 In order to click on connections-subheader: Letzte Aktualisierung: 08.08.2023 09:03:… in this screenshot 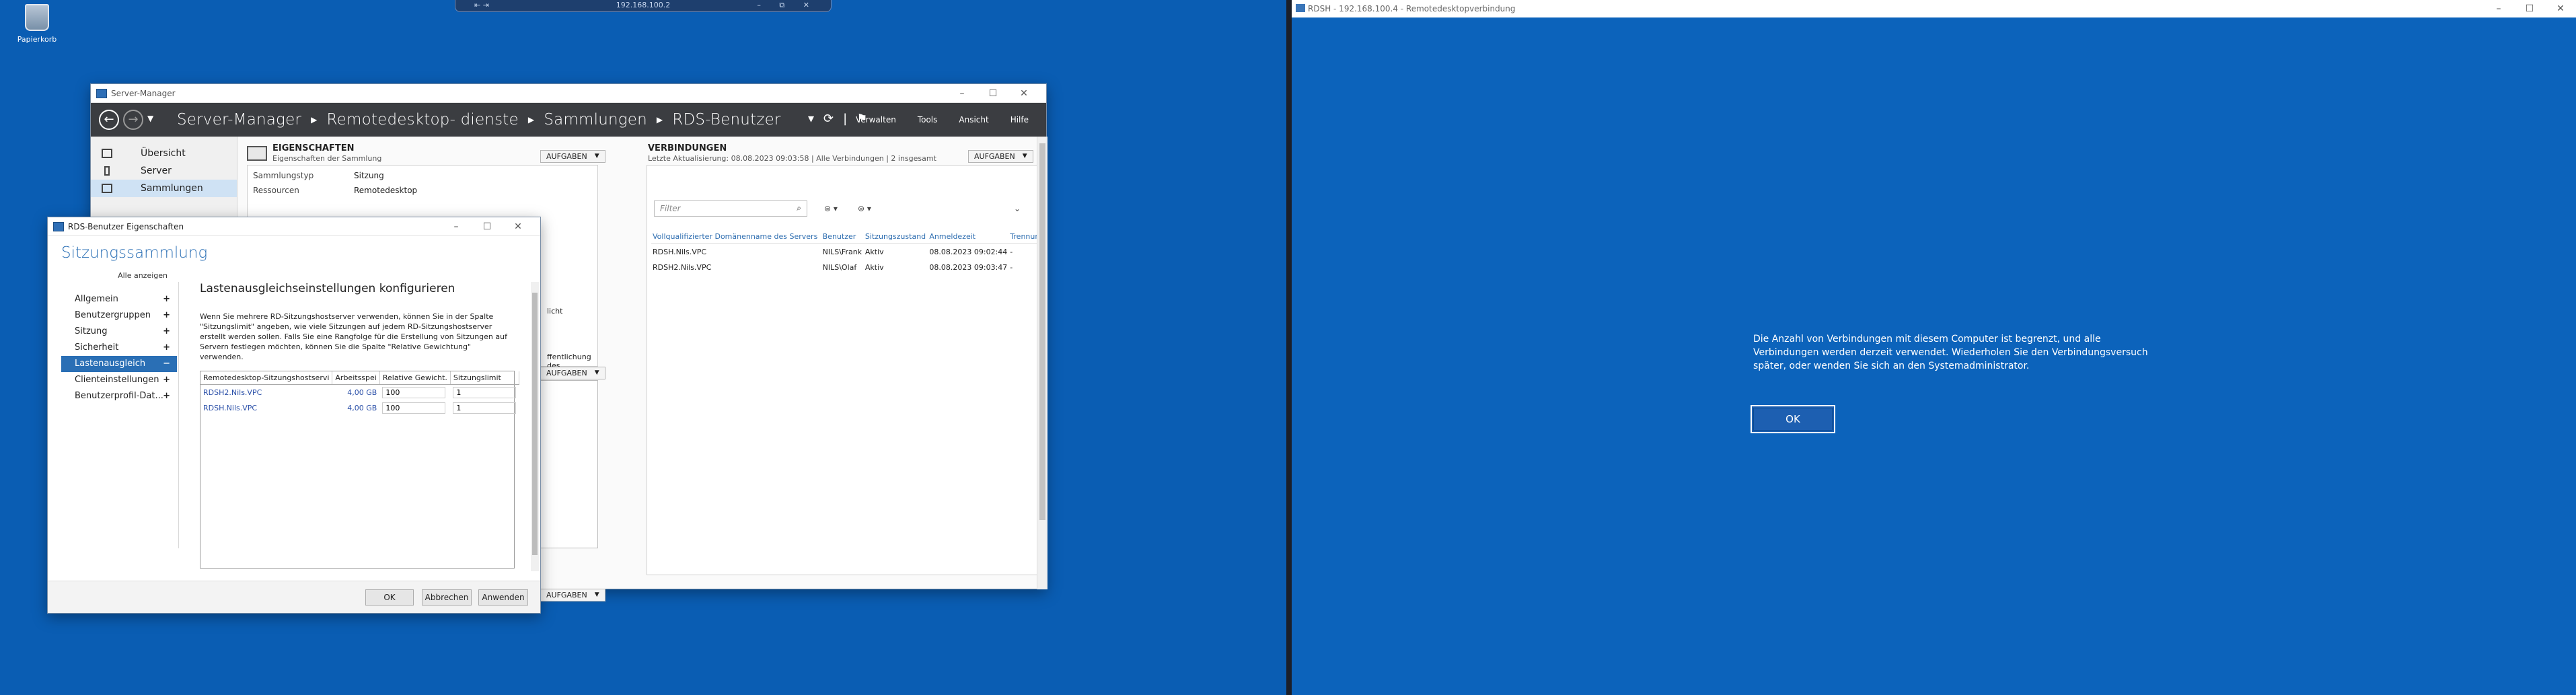, I will do `click(792, 158)`.